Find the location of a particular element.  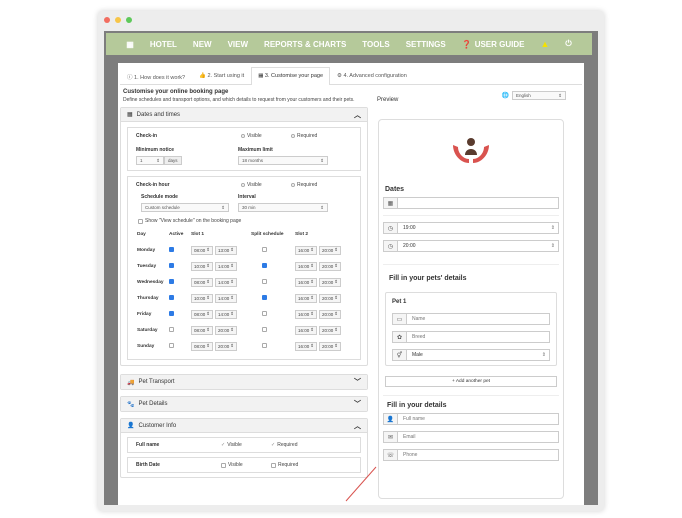

hour-visible-option: Visible is located at coordinates (266, 185).